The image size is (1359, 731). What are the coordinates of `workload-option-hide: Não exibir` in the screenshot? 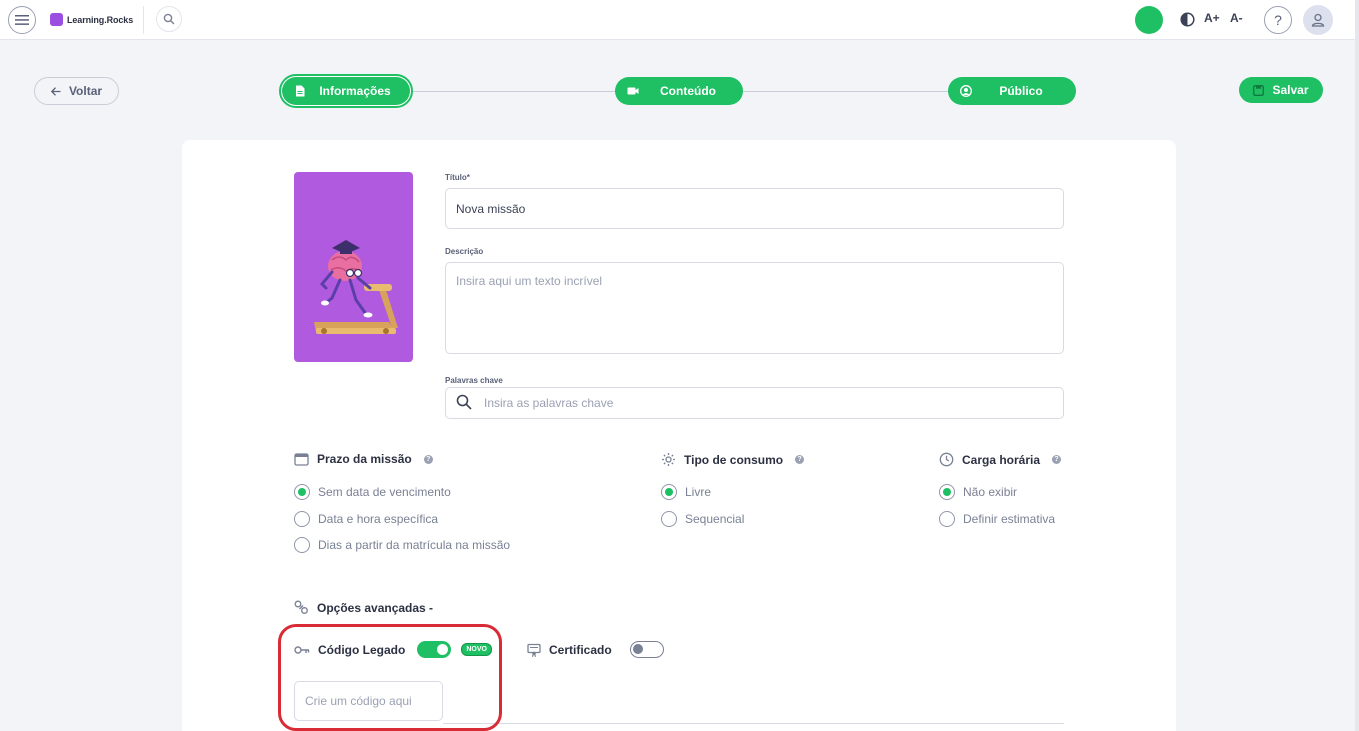 It's located at (978, 492).